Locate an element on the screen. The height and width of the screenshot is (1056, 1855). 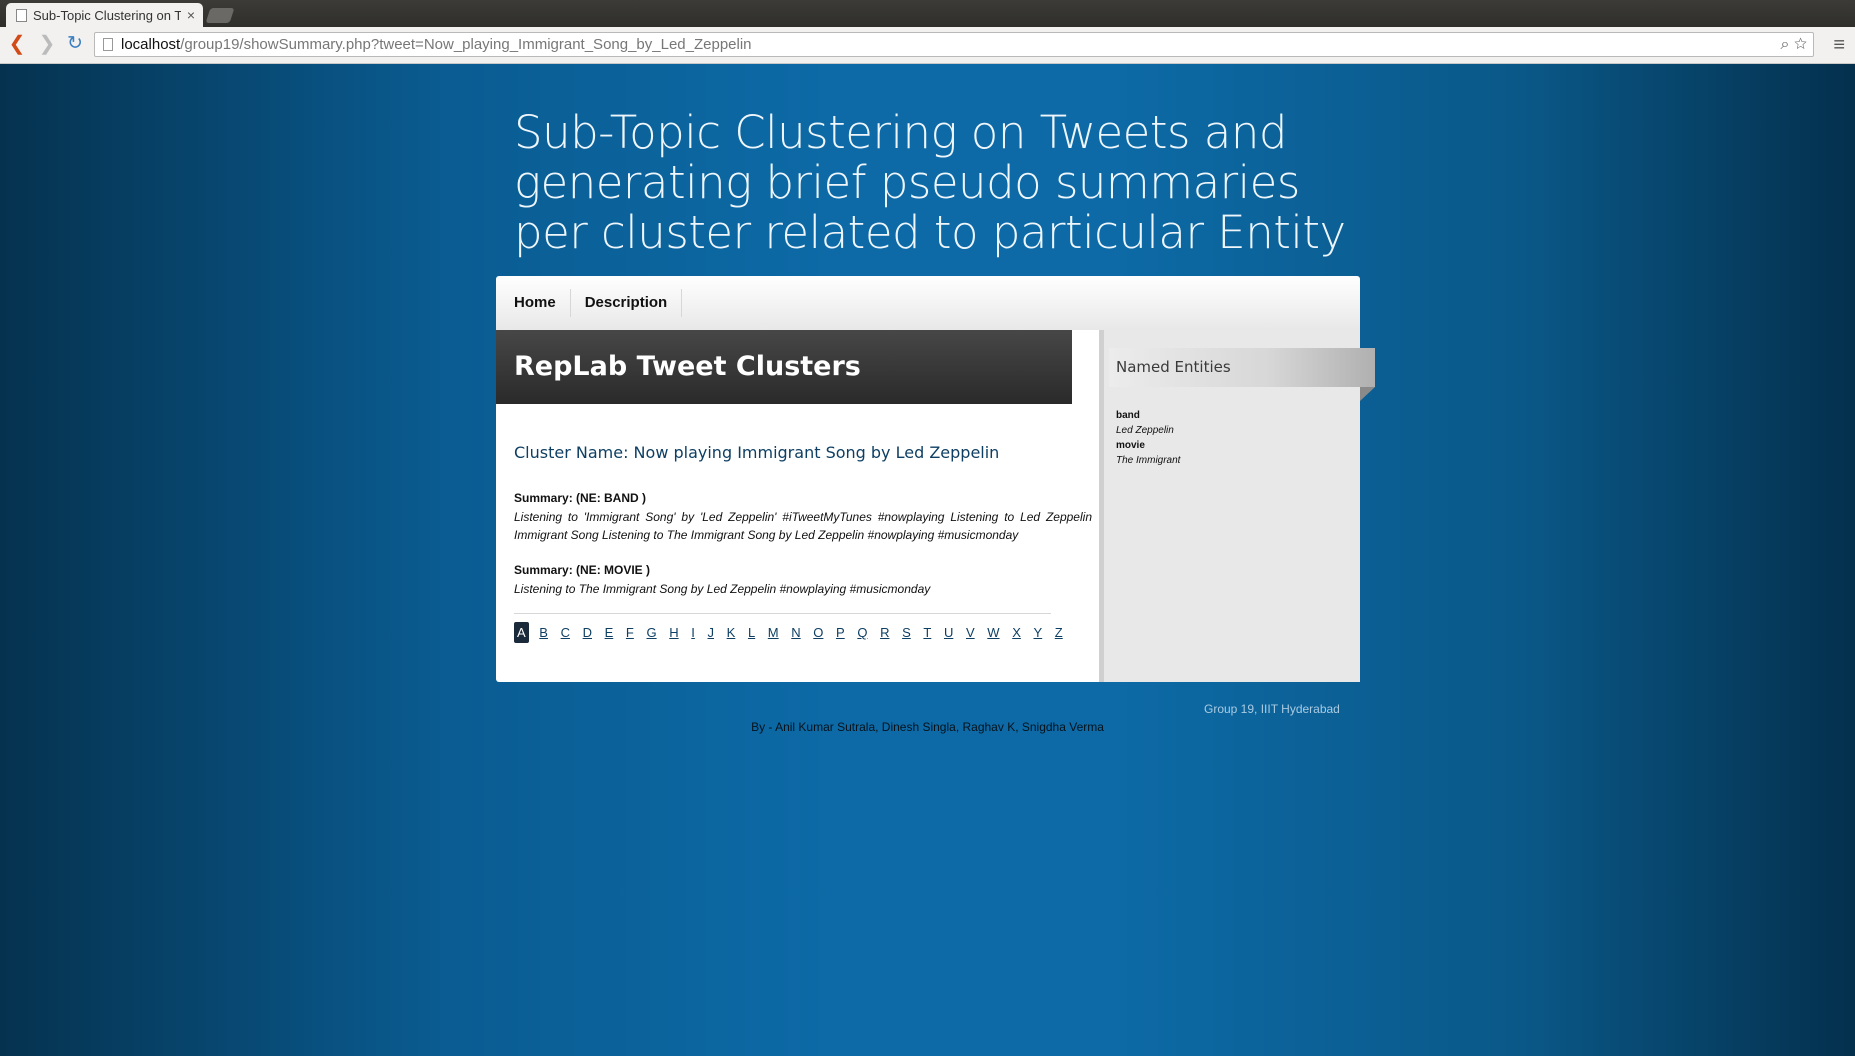
alphabet-link-s: S is located at coordinates (906, 632).